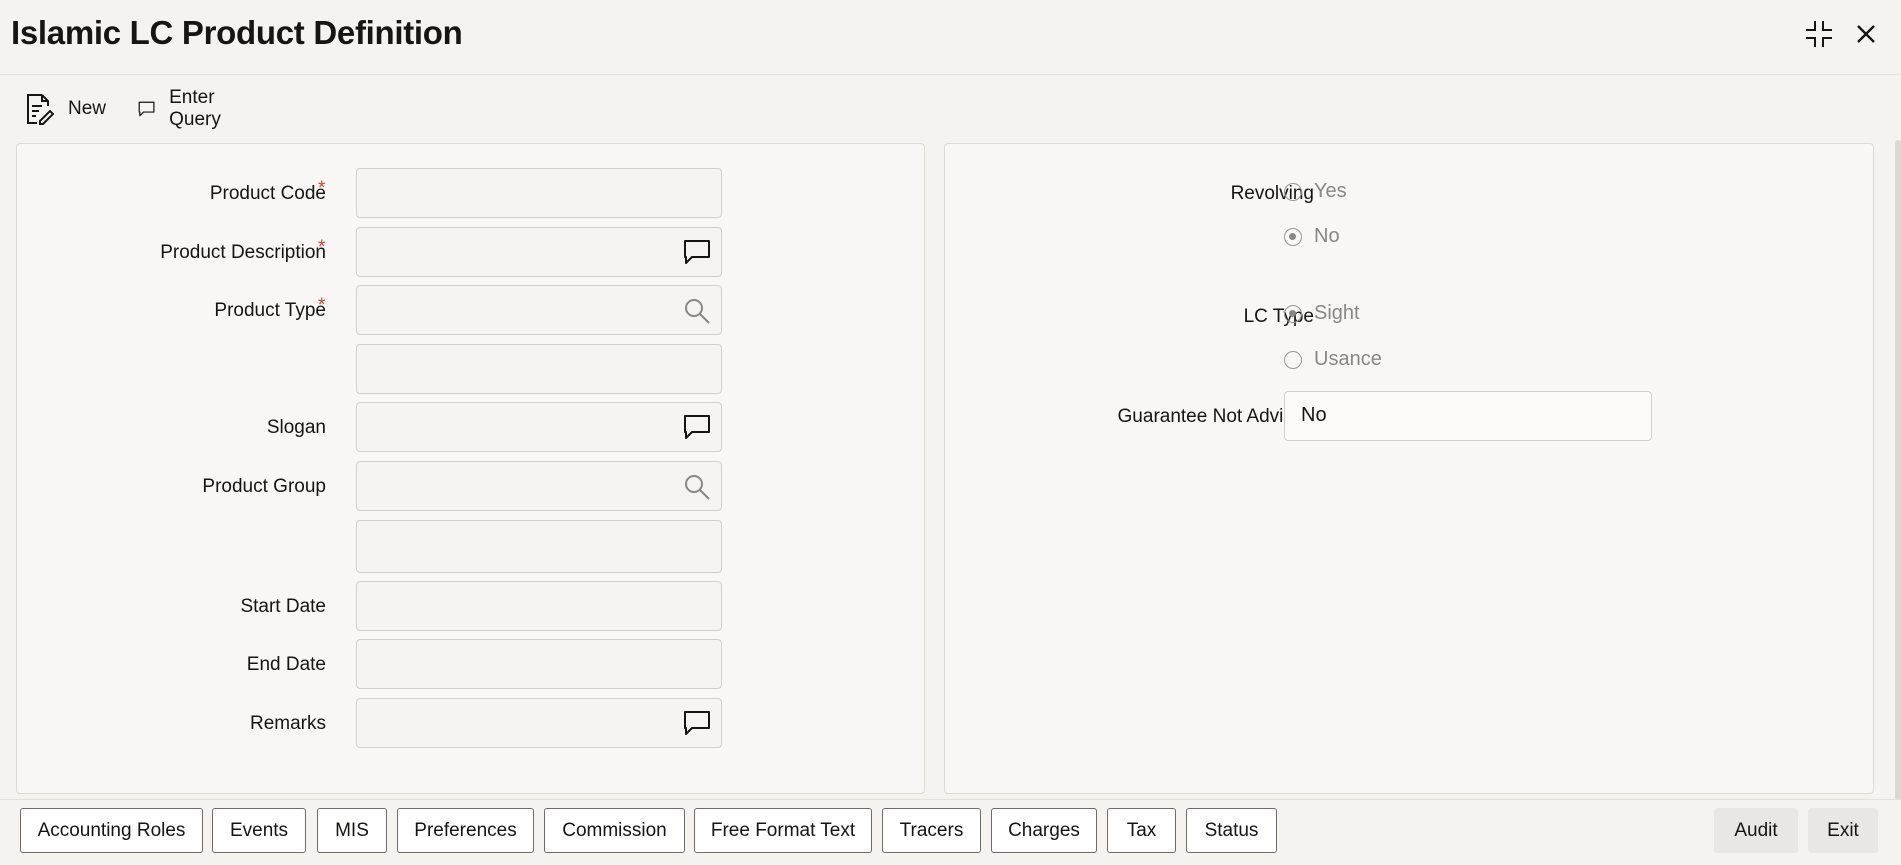 The height and width of the screenshot is (865, 1901). Describe the element at coordinates (1756, 830) in the screenshot. I see `audit-button: Audit` at that location.